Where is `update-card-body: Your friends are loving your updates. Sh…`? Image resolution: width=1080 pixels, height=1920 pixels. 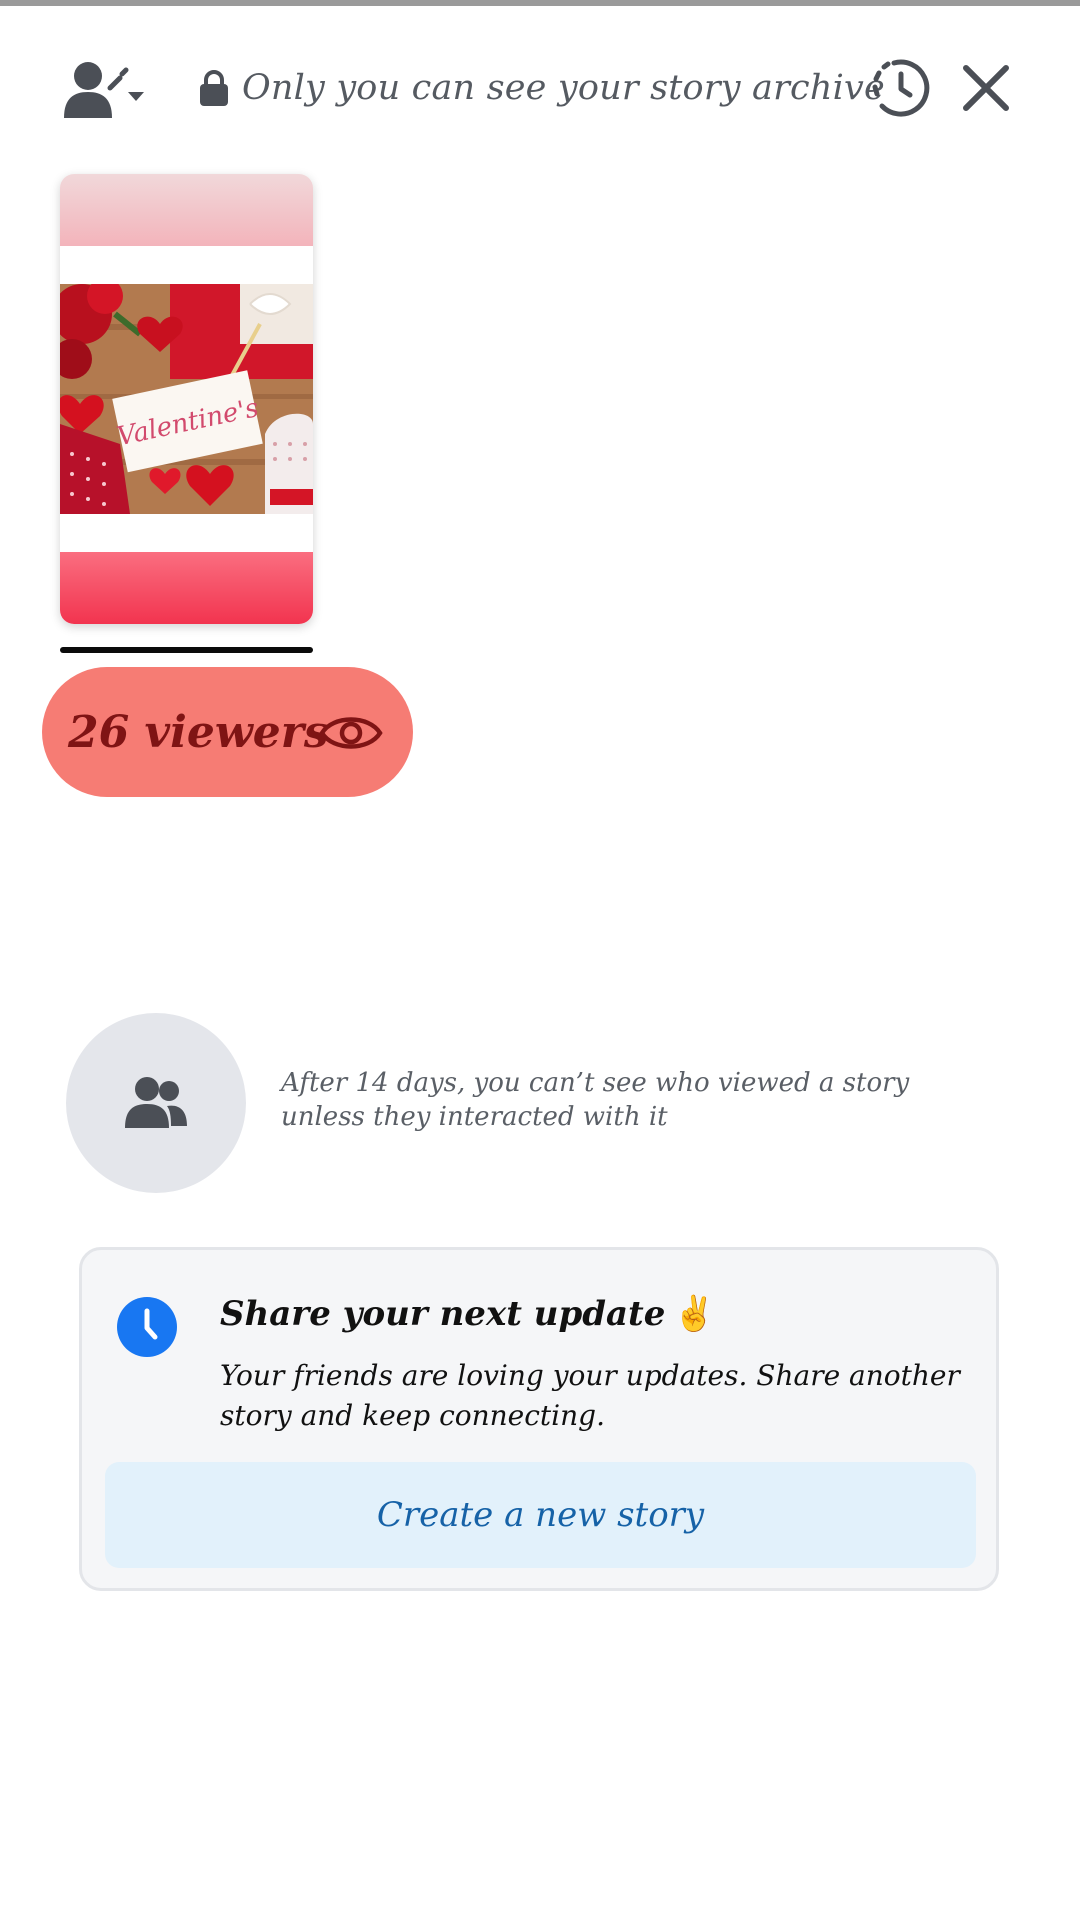
update-card-body: Your friends are loving your updates. Sh… is located at coordinates (590, 1395).